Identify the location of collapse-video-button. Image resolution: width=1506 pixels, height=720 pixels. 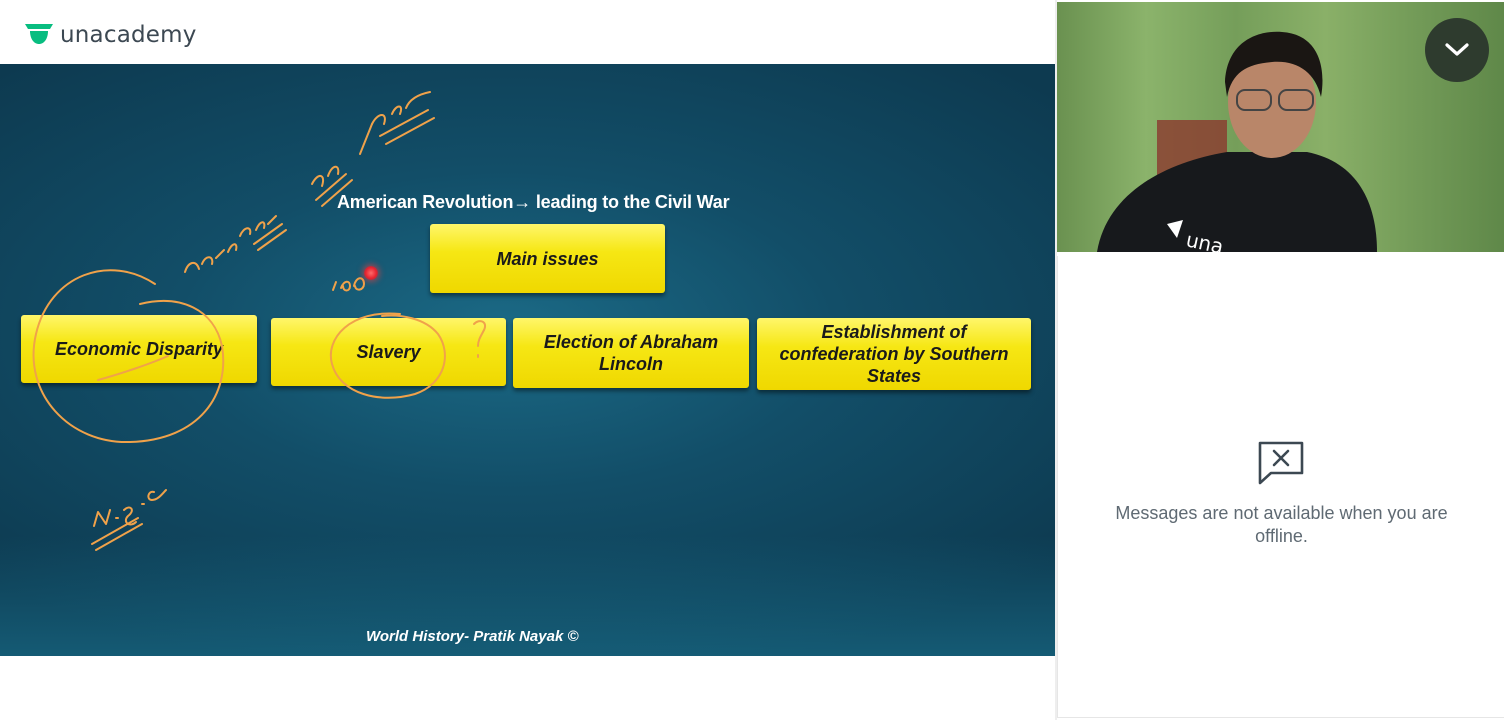
(1457, 50).